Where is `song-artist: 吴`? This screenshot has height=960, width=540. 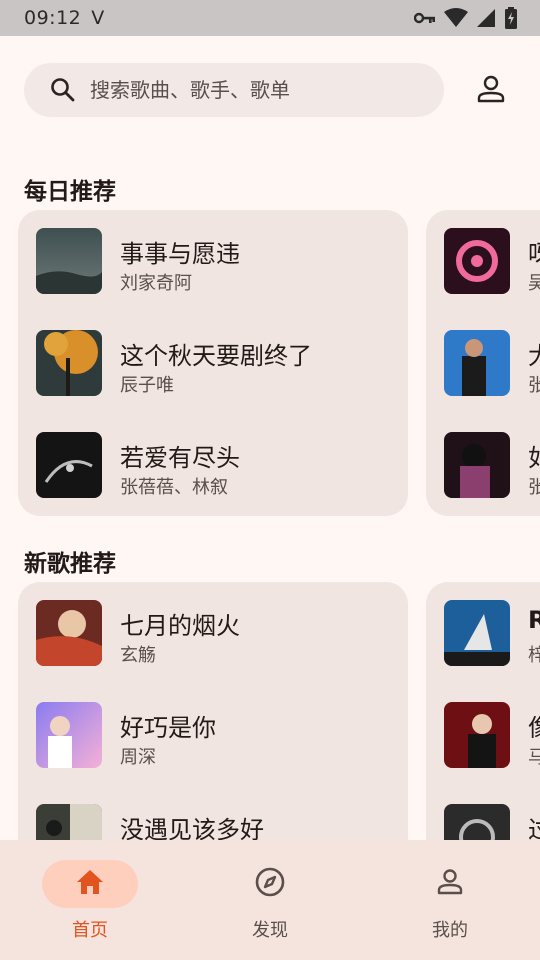 song-artist: 吴 is located at coordinates (534, 283).